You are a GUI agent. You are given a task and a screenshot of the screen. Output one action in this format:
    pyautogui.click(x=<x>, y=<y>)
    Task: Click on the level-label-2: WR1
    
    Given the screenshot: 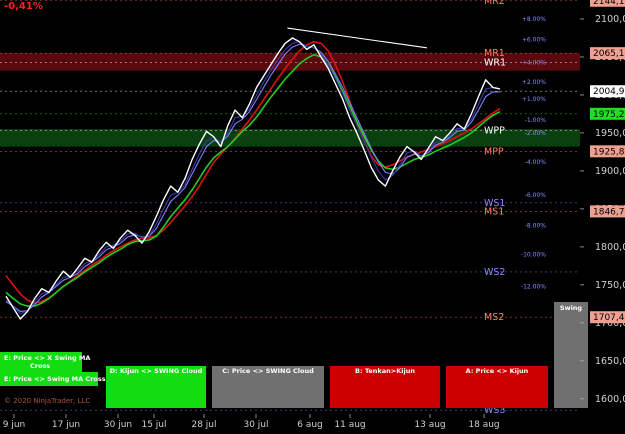 What is the action you would take?
    pyautogui.click(x=495, y=62)
    